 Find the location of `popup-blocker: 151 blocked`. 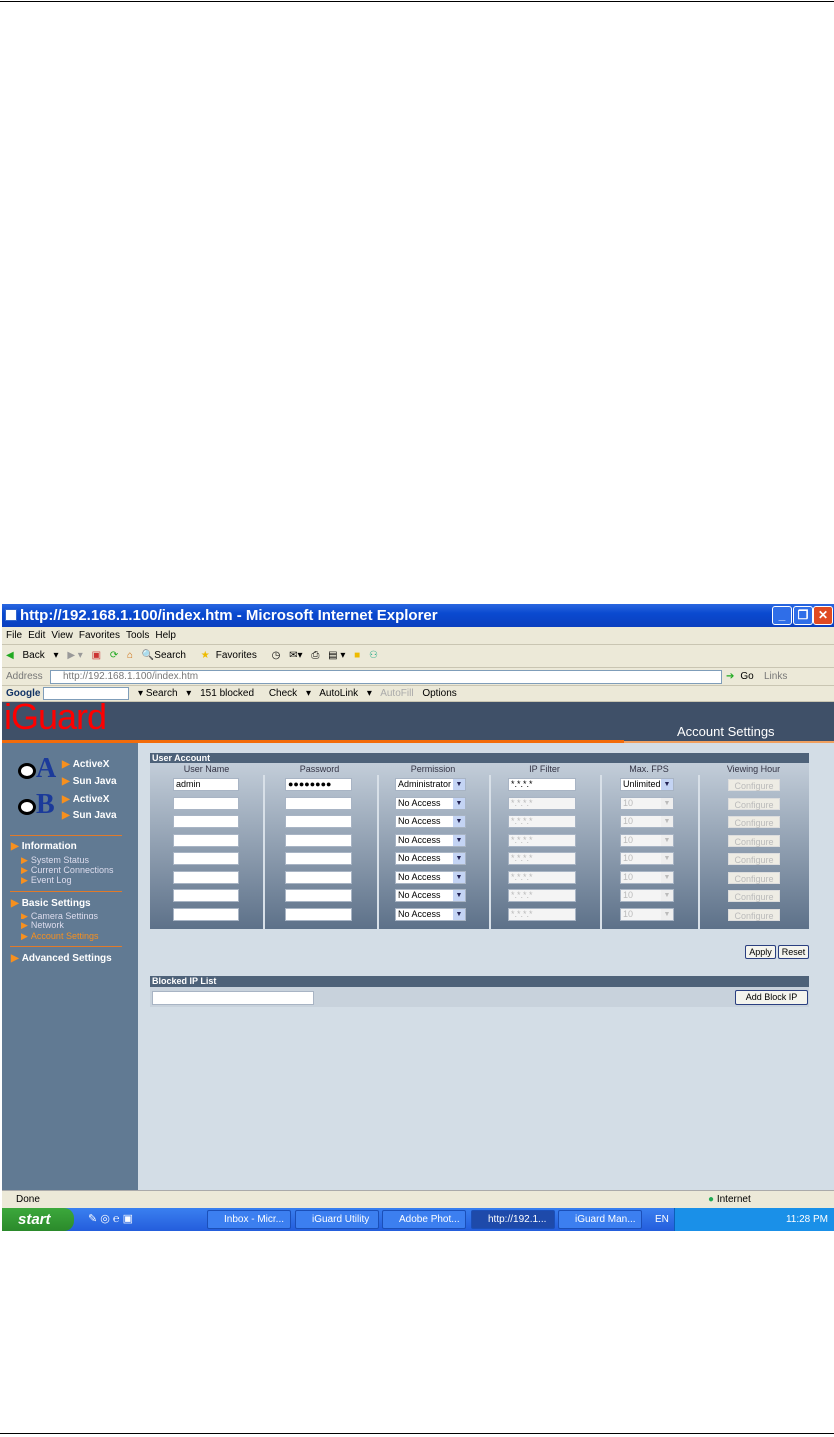

popup-blocker: 151 blocked is located at coordinates (230, 693).